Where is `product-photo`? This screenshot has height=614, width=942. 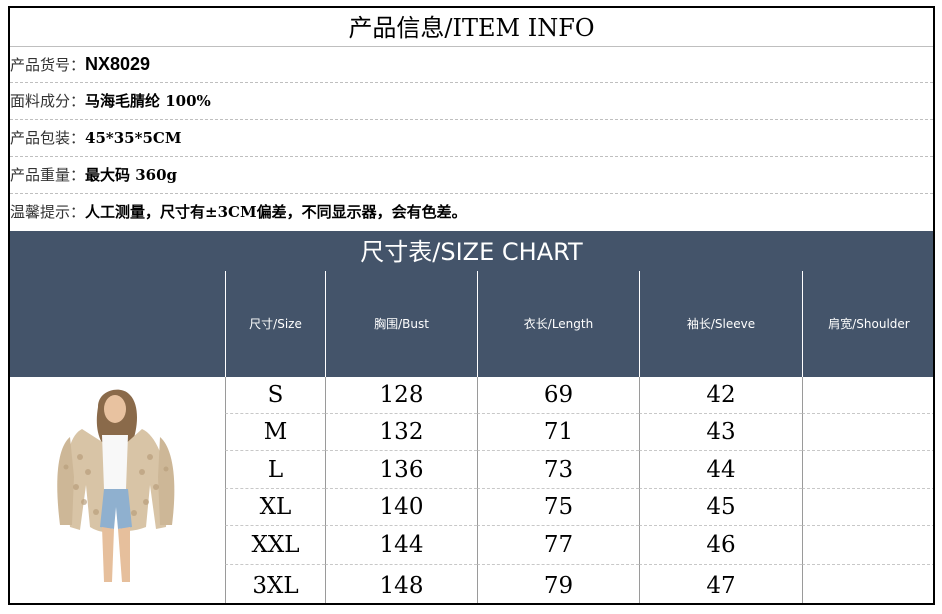 product-photo is located at coordinates (118, 490).